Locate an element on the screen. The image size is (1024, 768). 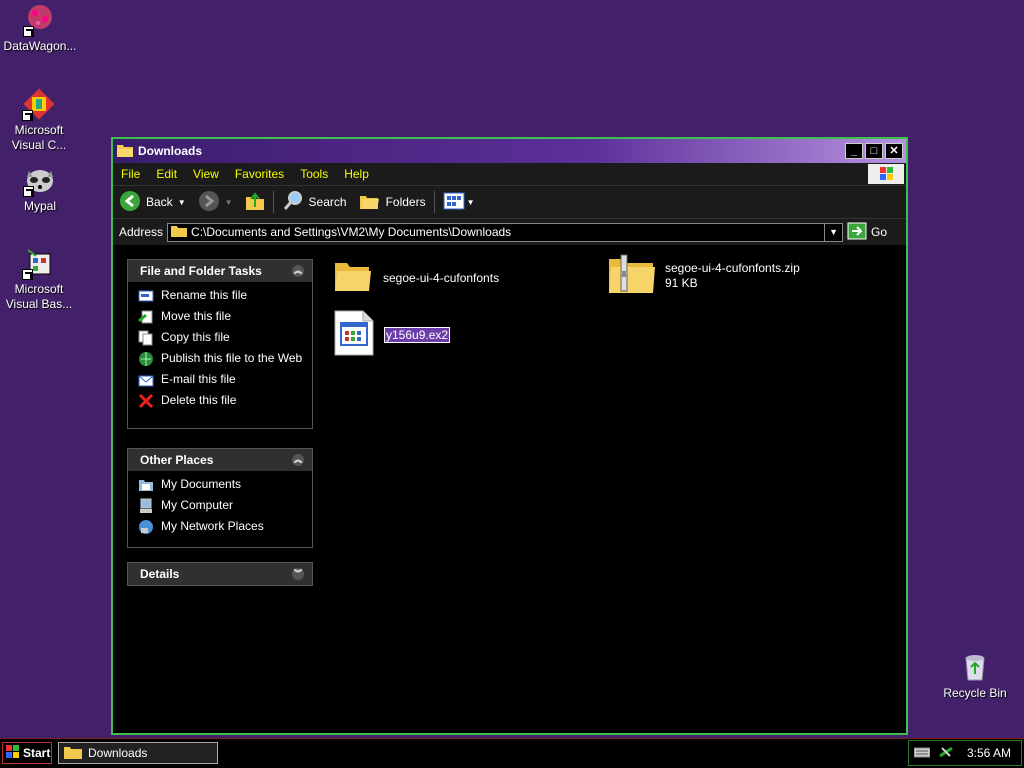
address-dropdown-icon: ▼ is located at coordinates (833, 232).